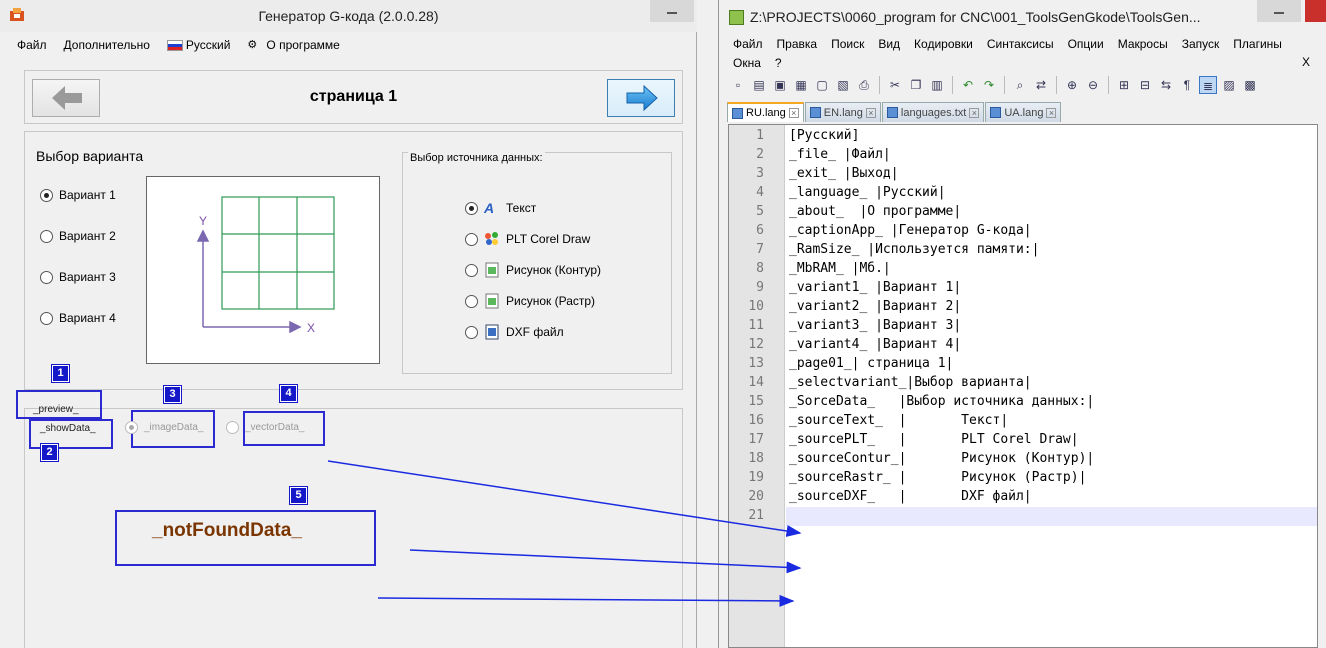 This screenshot has height=648, width=1326. What do you see at coordinates (760, 192) in the screenshot?
I see `line-number: 4` at bounding box center [760, 192].